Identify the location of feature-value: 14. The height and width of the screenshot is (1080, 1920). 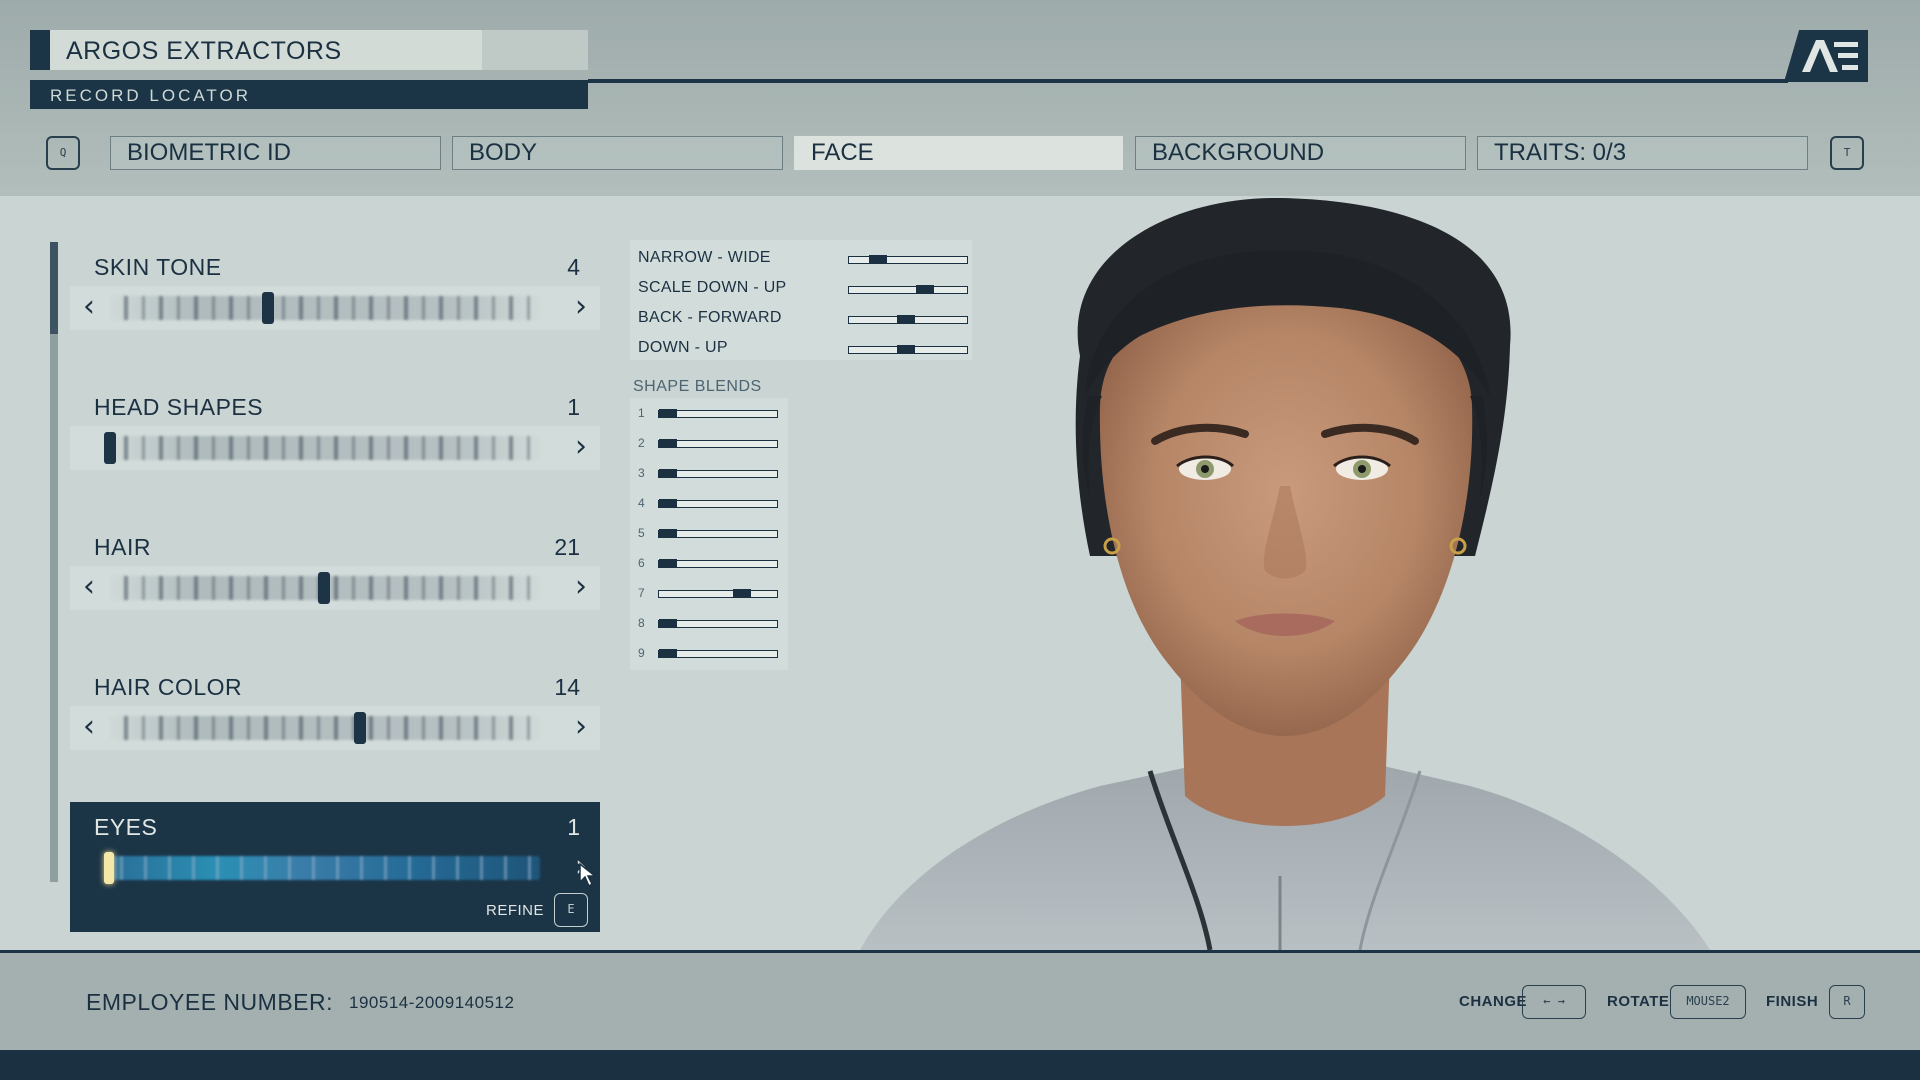
(567, 687).